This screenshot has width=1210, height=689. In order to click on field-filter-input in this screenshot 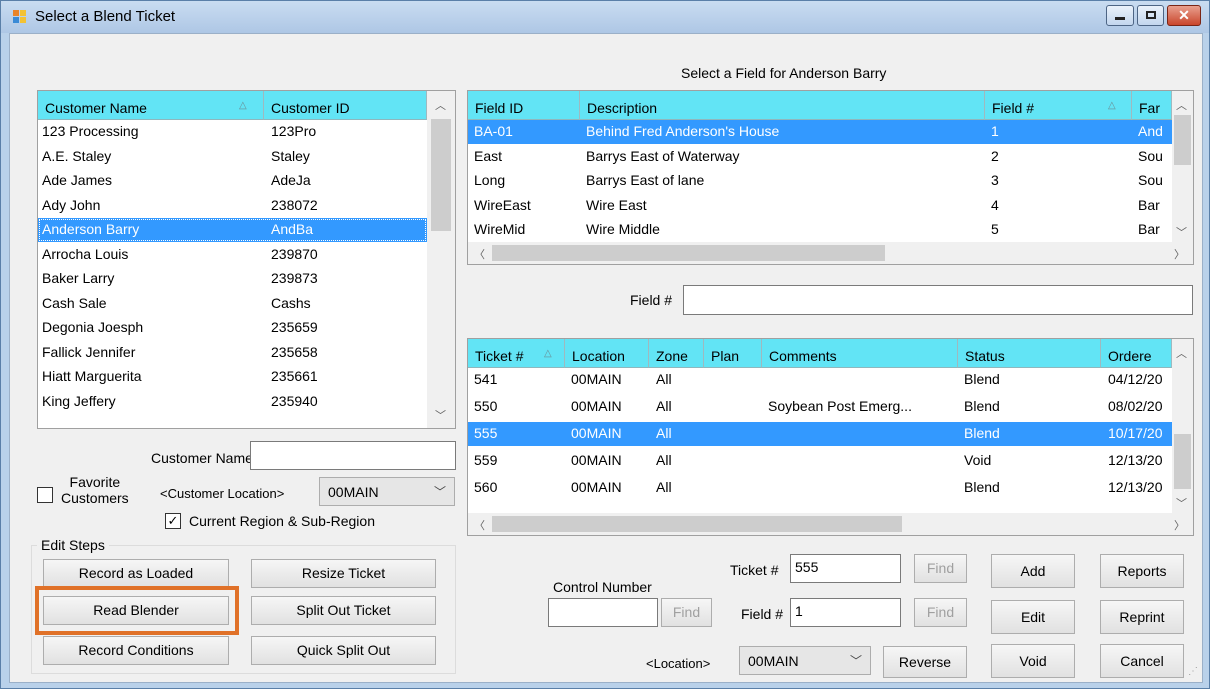, I will do `click(938, 300)`.